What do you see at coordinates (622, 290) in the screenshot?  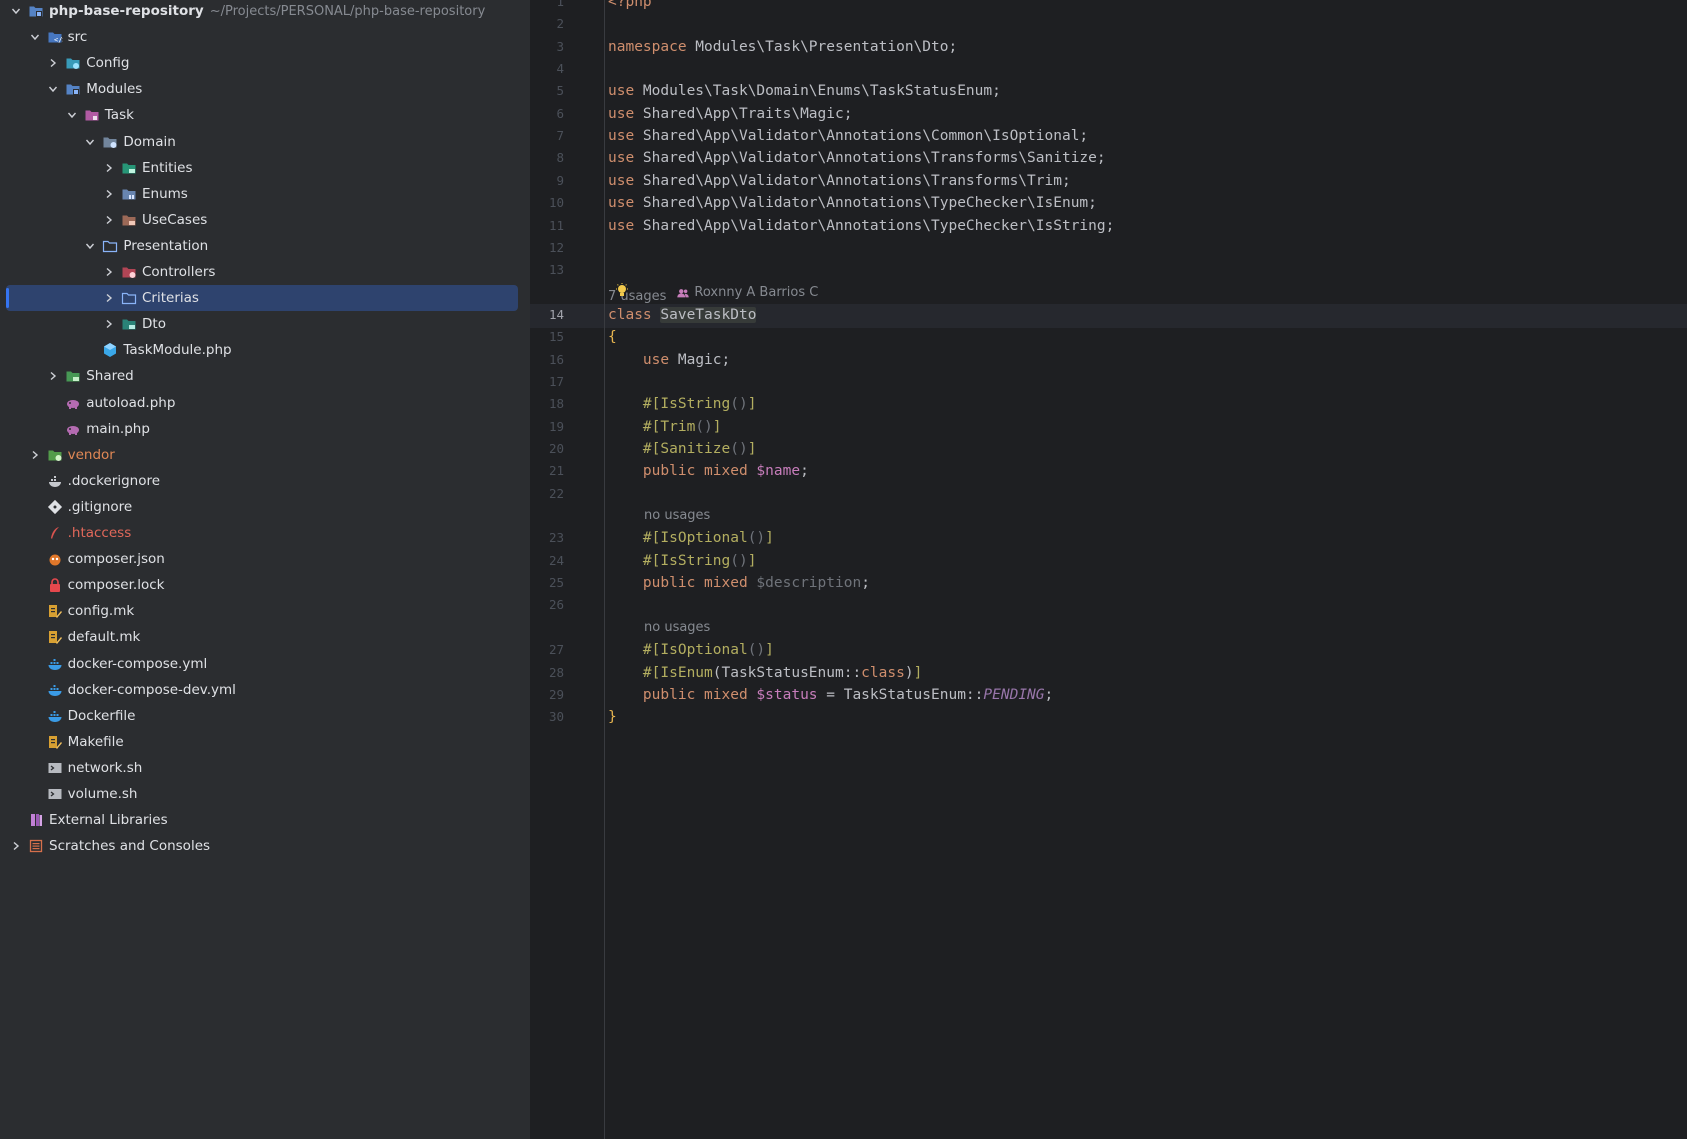 I see `lightbulb-icon` at bounding box center [622, 290].